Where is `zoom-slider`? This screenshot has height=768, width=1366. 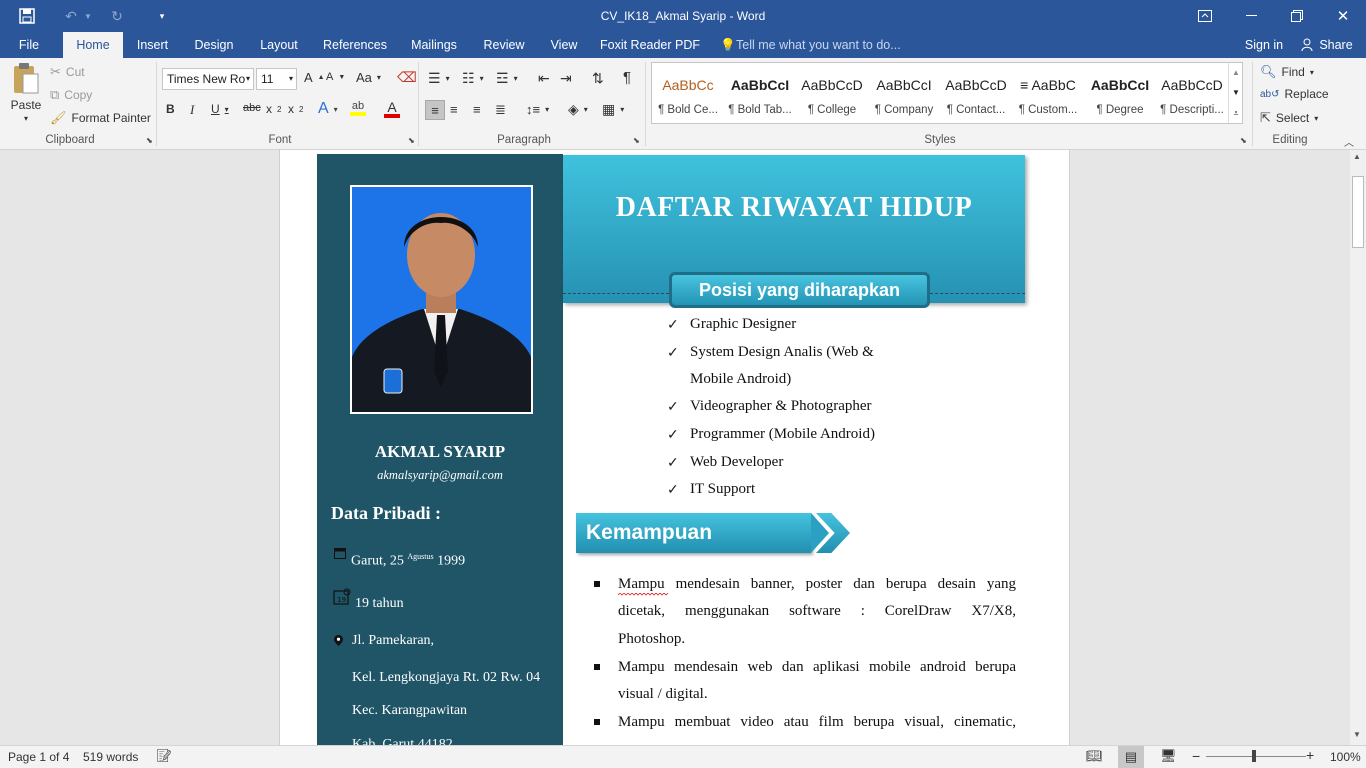 zoom-slider is located at coordinates (1256, 756).